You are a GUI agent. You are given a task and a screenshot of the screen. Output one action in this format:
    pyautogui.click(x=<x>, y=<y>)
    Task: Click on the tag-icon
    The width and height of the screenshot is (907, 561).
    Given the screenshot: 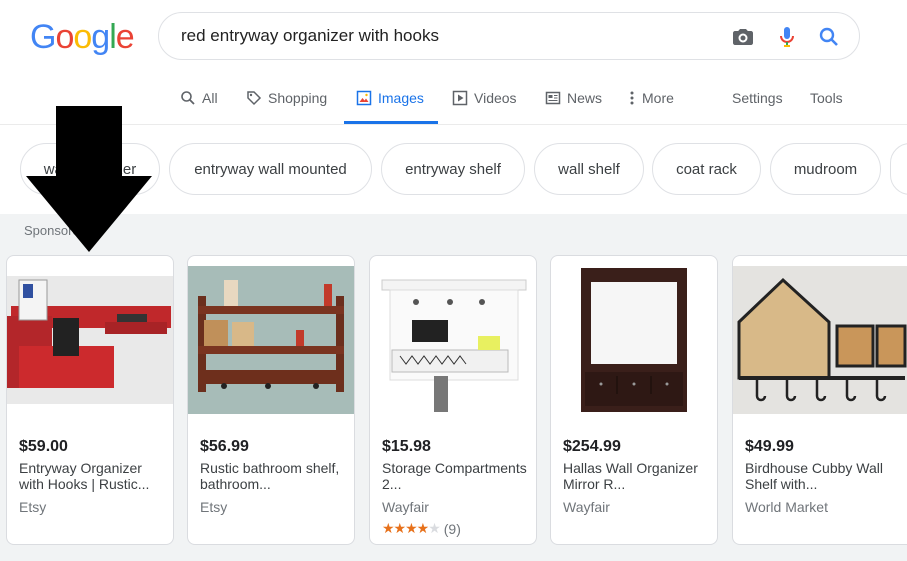 What is the action you would take?
    pyautogui.click(x=254, y=98)
    